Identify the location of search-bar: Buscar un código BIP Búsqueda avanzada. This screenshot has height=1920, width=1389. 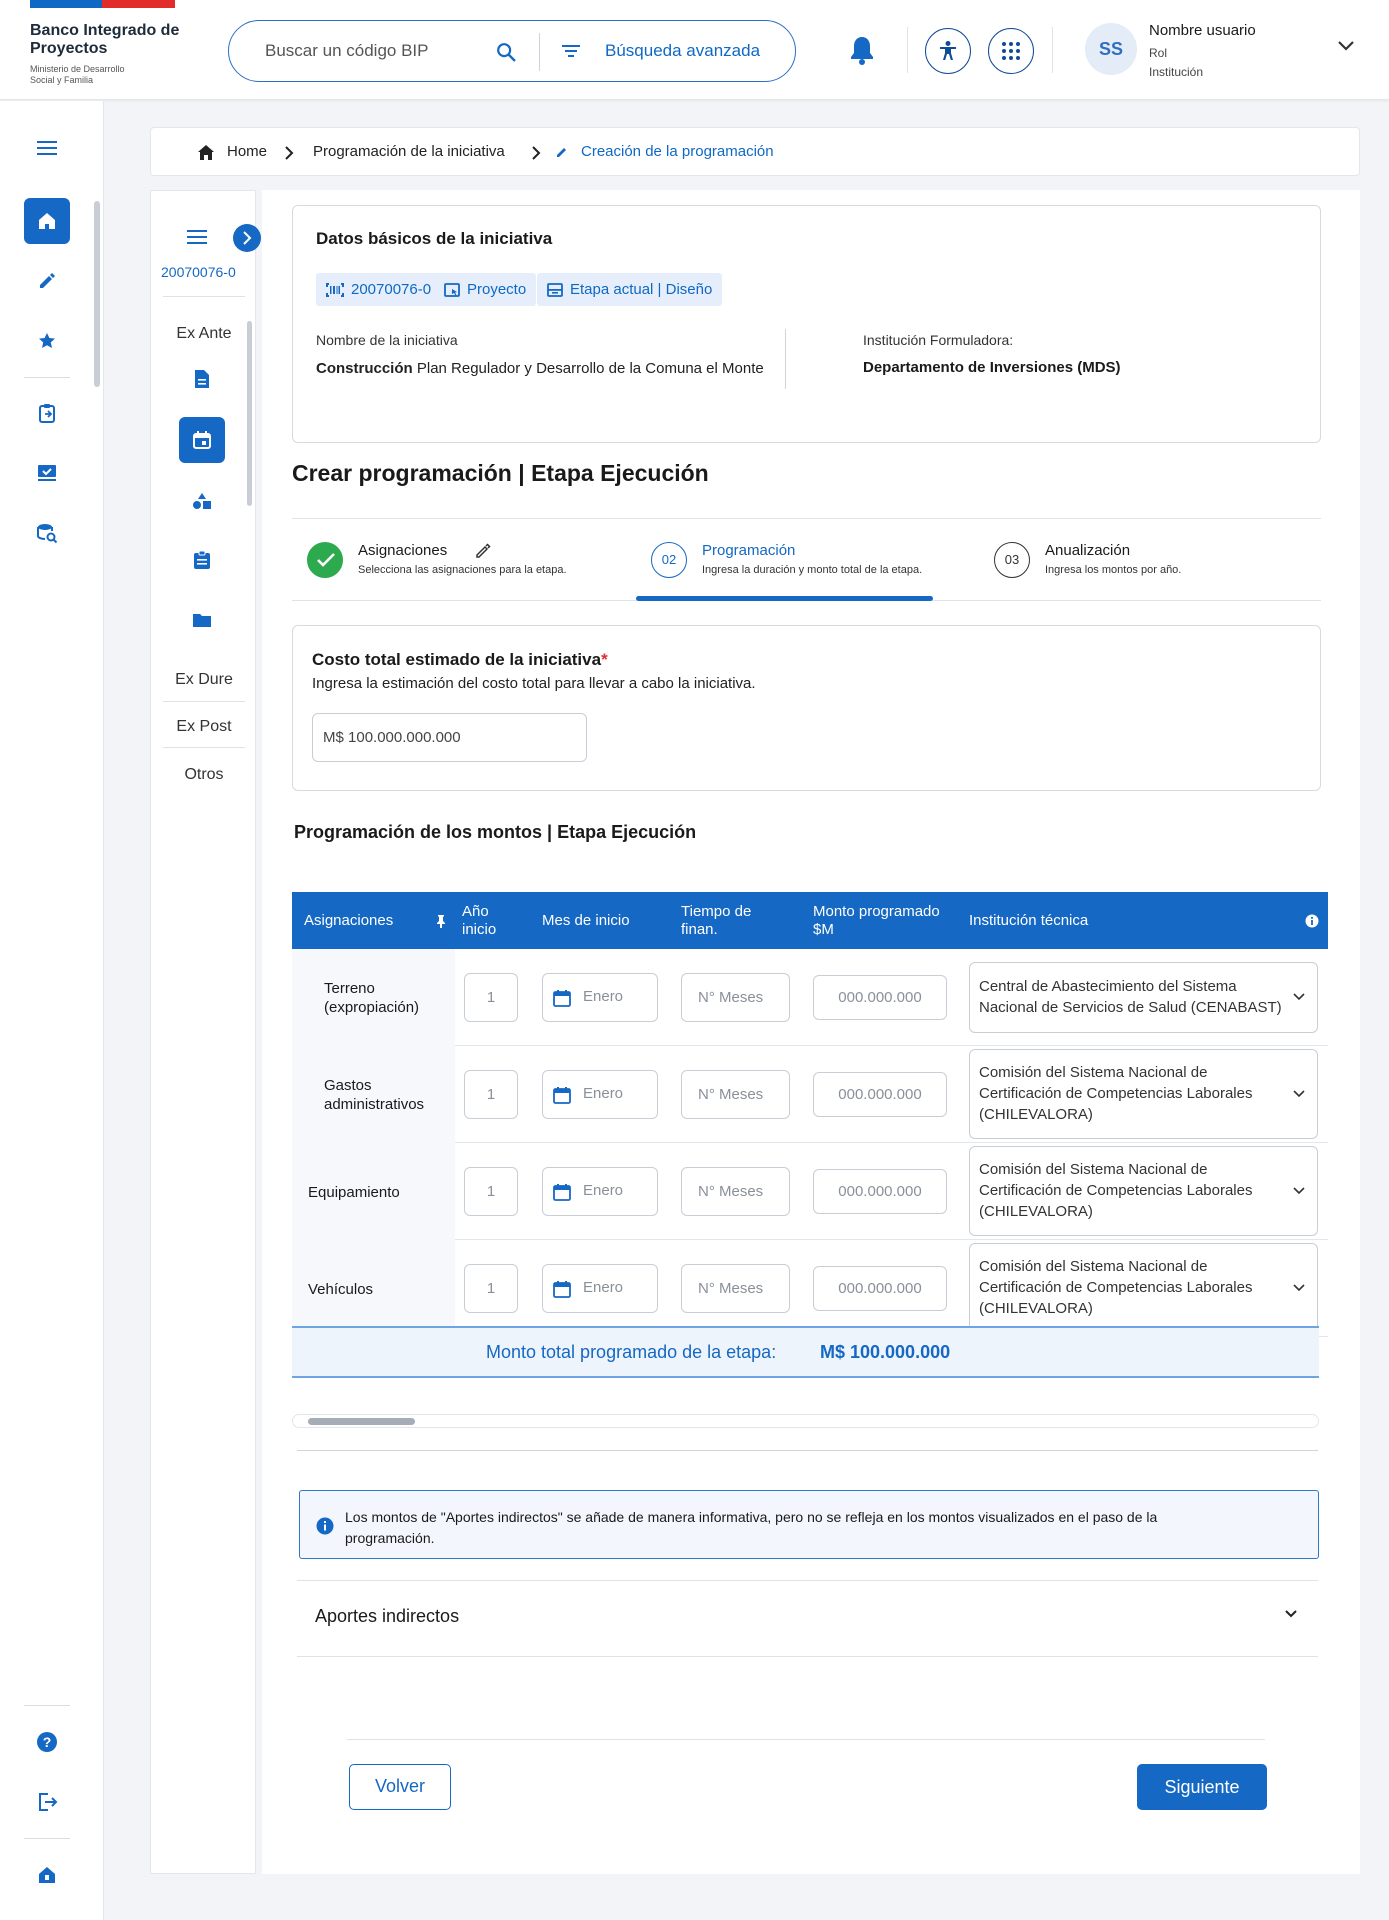
(512, 51).